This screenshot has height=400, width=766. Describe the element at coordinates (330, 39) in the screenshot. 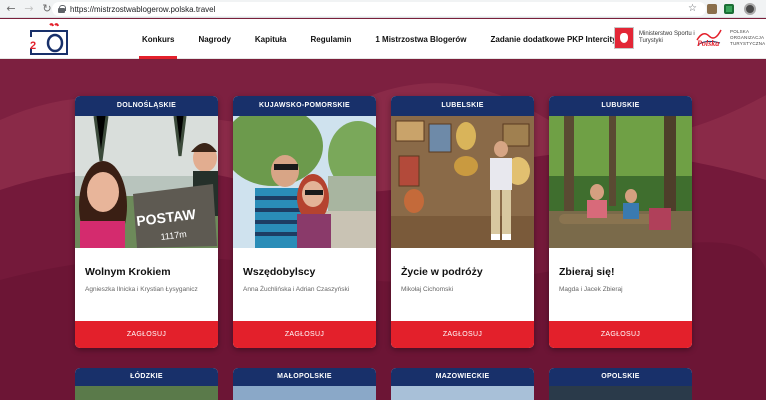

I see `nav-regulamin: Regulamin` at that location.